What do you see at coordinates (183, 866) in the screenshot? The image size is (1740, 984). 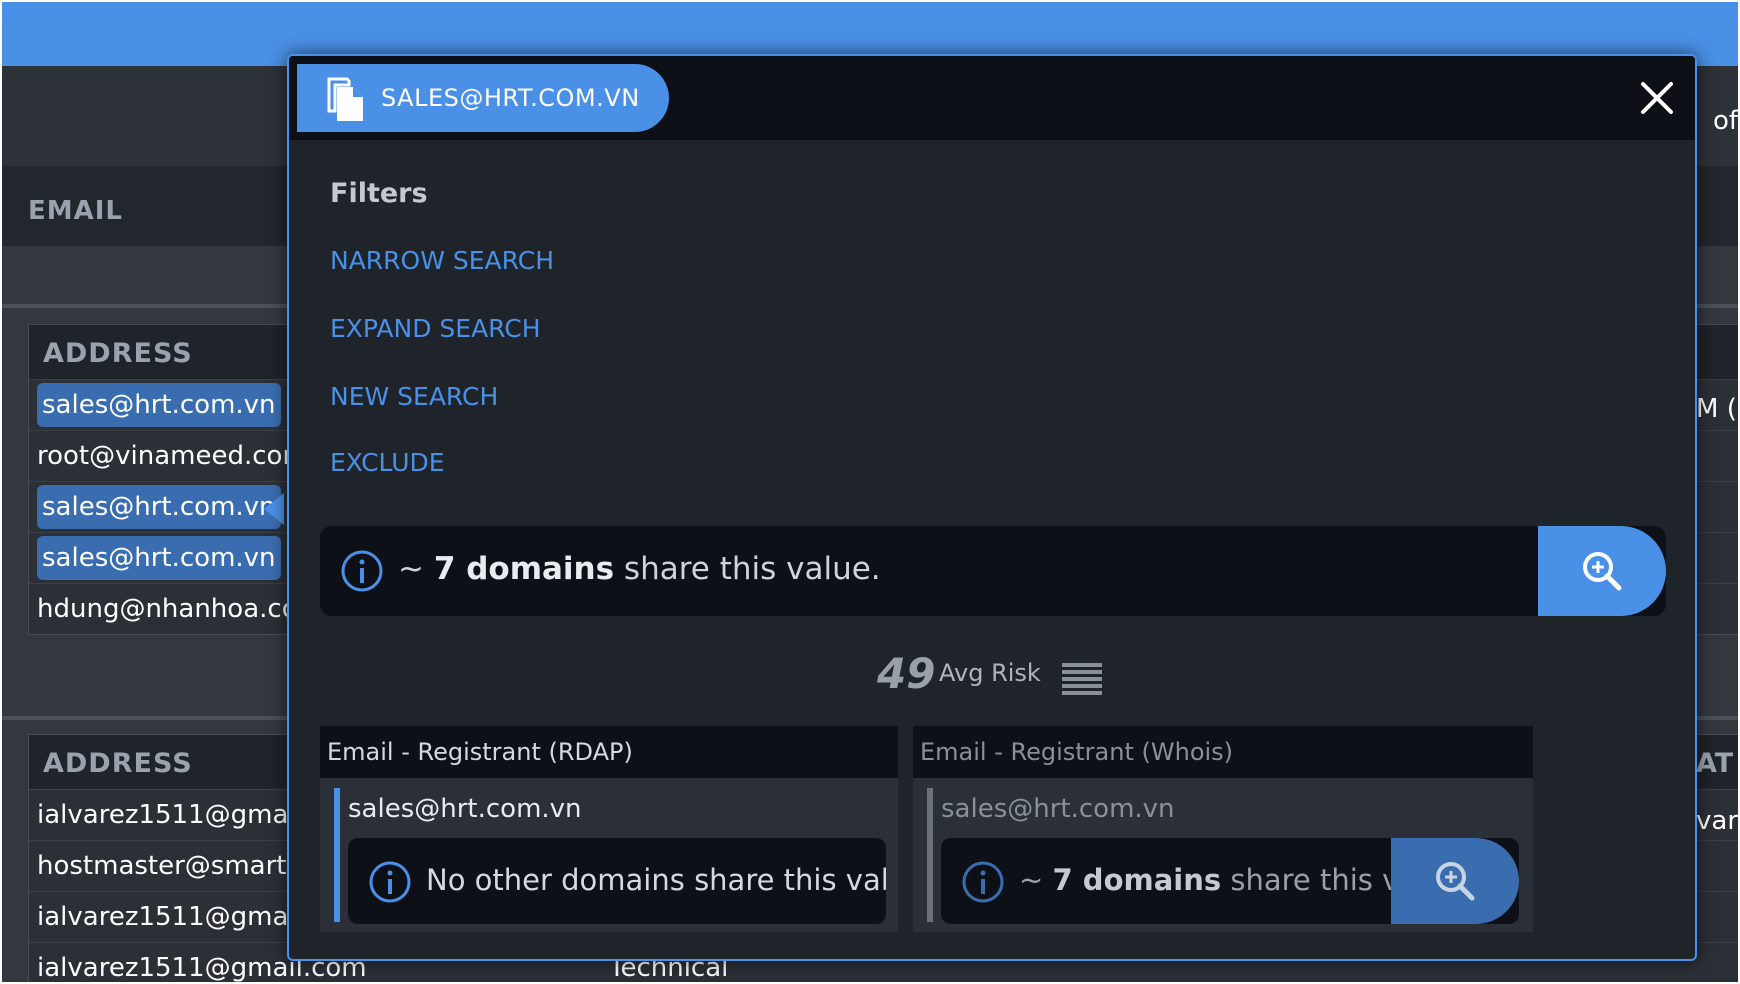 I see `address-value: hostmaster@smartnet` at bounding box center [183, 866].